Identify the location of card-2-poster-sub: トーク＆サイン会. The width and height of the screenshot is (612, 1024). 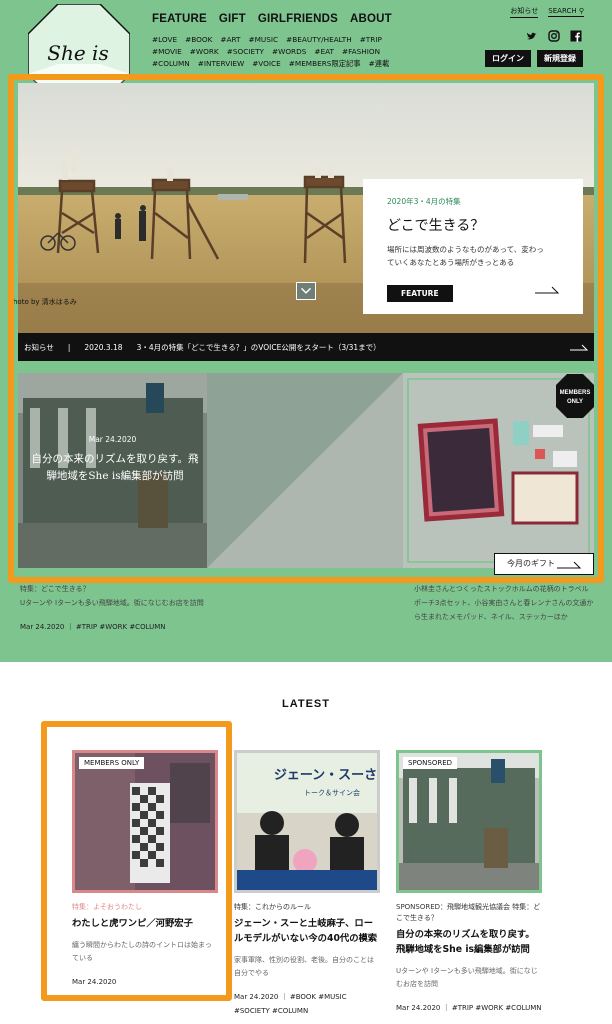
(332, 792).